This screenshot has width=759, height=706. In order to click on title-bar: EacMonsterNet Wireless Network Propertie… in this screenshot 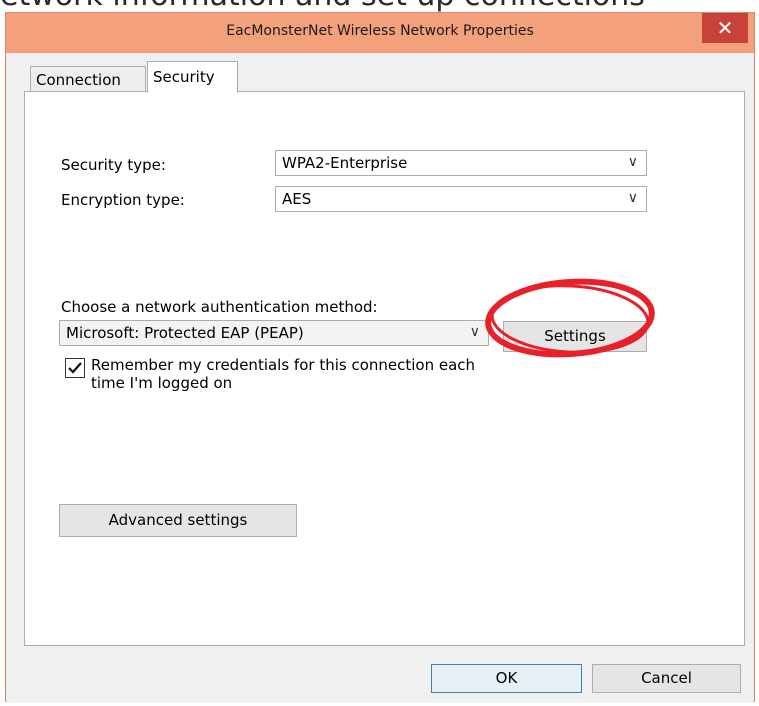, I will do `click(380, 33)`.